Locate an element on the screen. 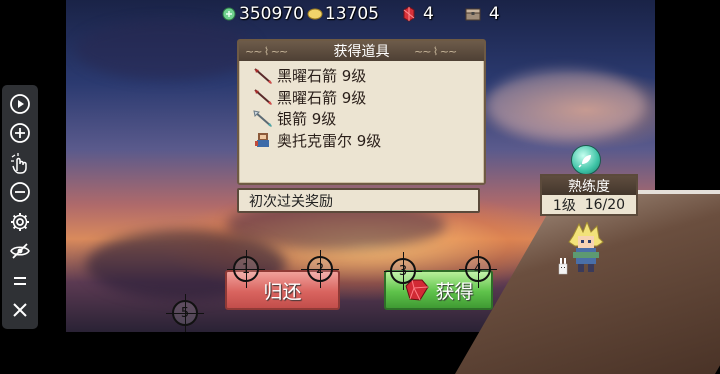 The image size is (720, 374). close-icon is located at coordinates (20, 310).